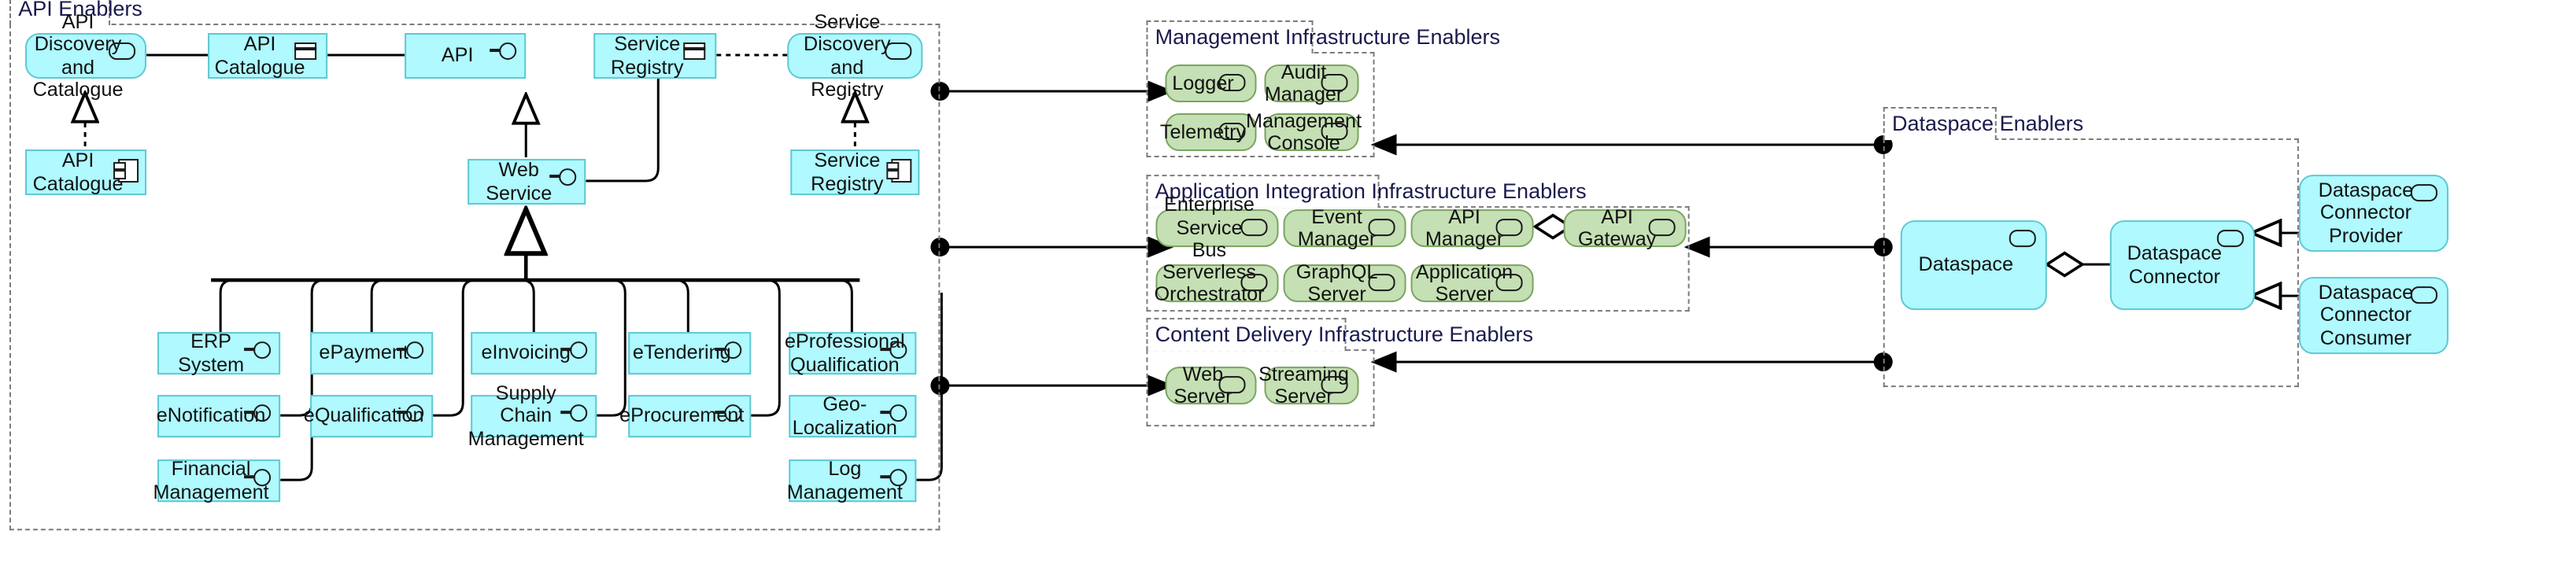  Describe the element at coordinates (86, 55) in the screenshot. I see `node-api-discovery-and-catalogue: API Discovery and Catalogue` at that location.